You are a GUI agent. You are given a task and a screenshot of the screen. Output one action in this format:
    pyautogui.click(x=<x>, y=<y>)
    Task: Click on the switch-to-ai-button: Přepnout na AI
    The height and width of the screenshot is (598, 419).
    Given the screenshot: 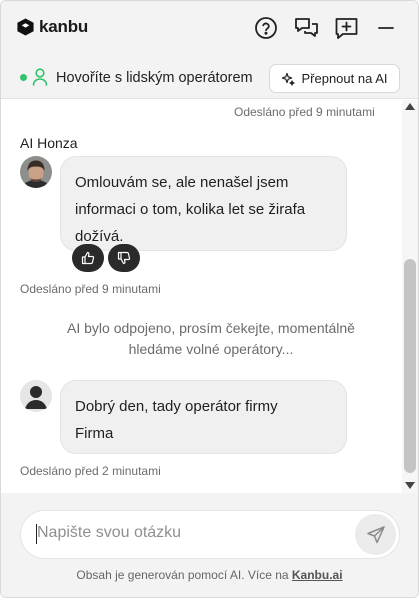 What is the action you would take?
    pyautogui.click(x=334, y=78)
    